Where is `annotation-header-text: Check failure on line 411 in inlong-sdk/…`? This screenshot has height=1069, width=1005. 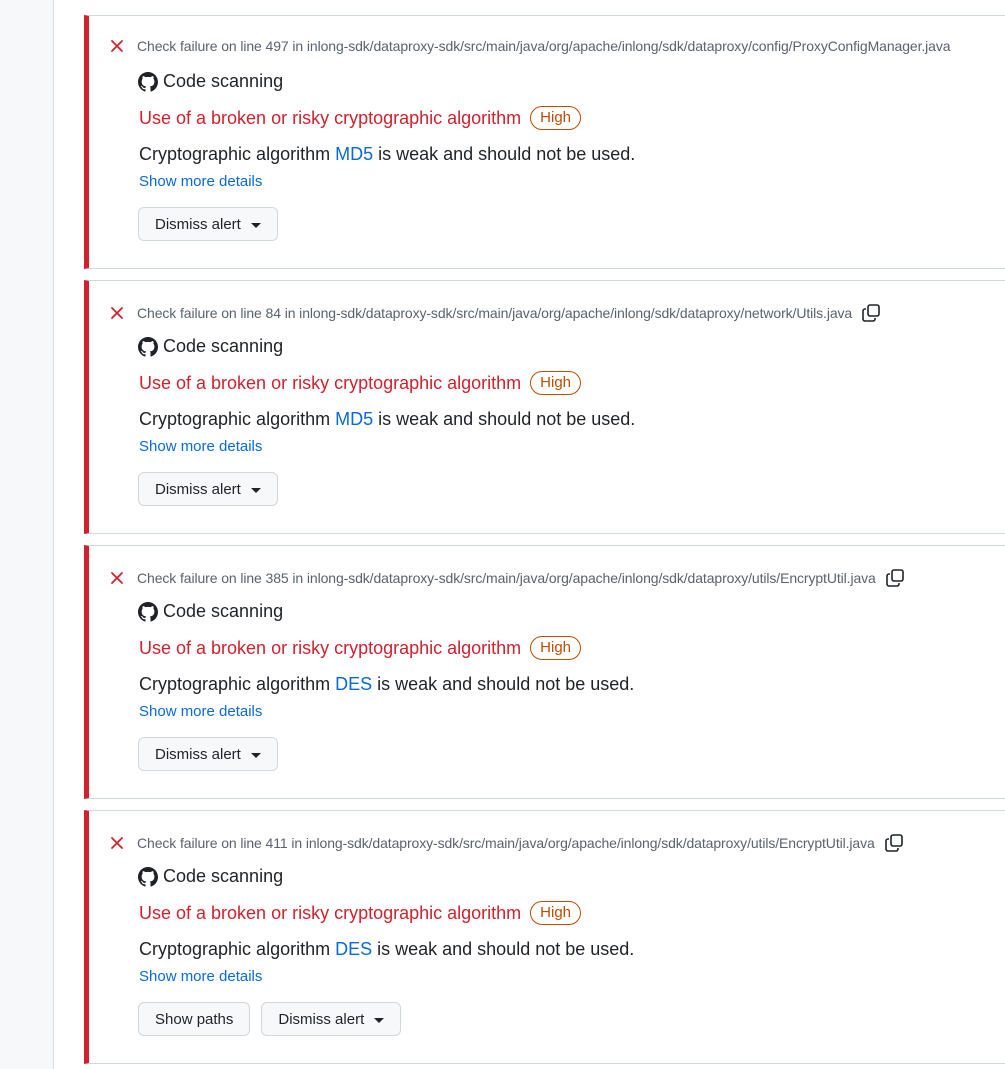 annotation-header-text: Check failure on line 411 in inlong-sdk/… is located at coordinates (506, 843).